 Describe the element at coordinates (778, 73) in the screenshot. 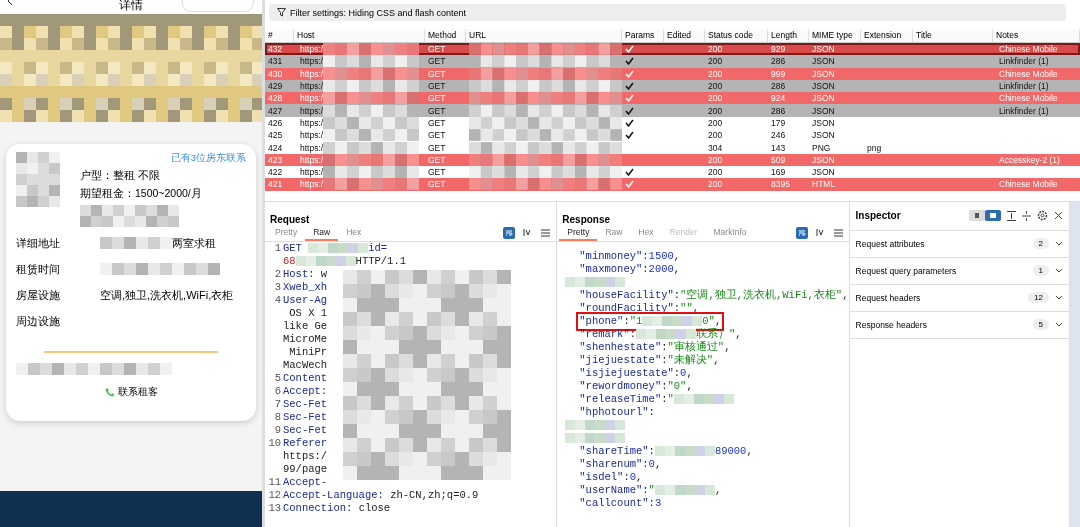

I see `table-cell-text: 999` at that location.